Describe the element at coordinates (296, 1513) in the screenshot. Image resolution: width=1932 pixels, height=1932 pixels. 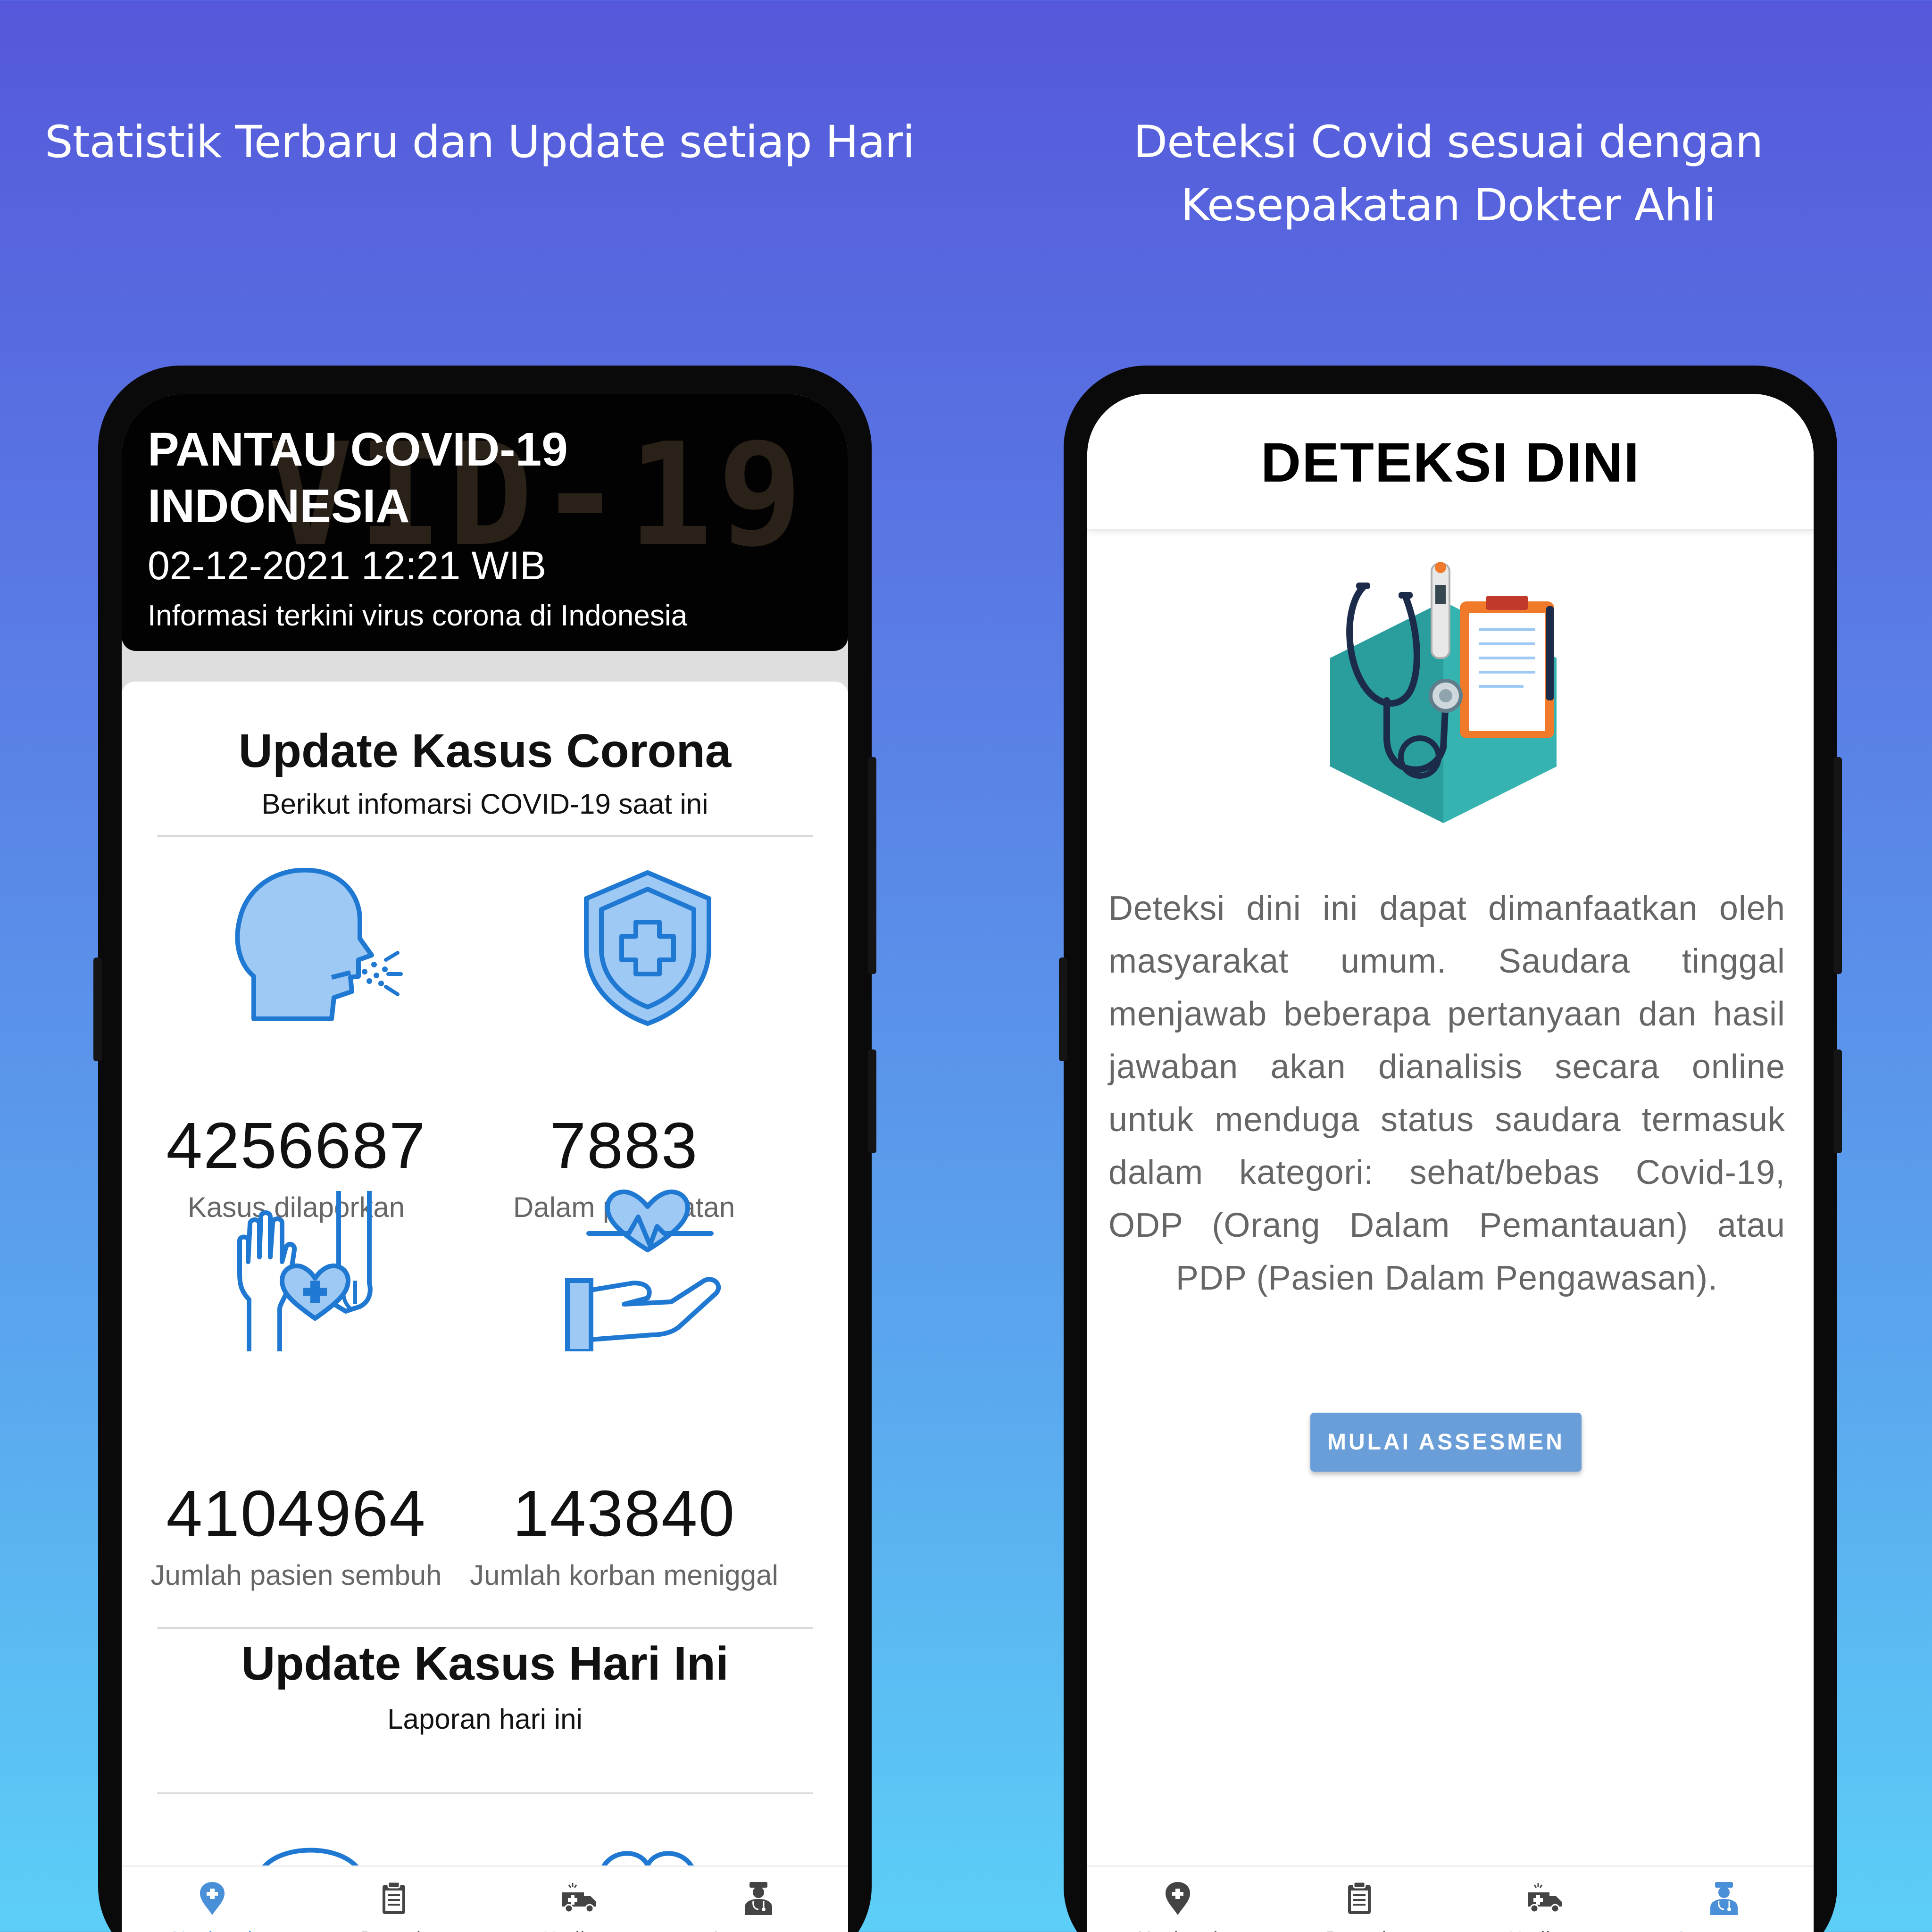
I see `stat-value: 4104964` at that location.